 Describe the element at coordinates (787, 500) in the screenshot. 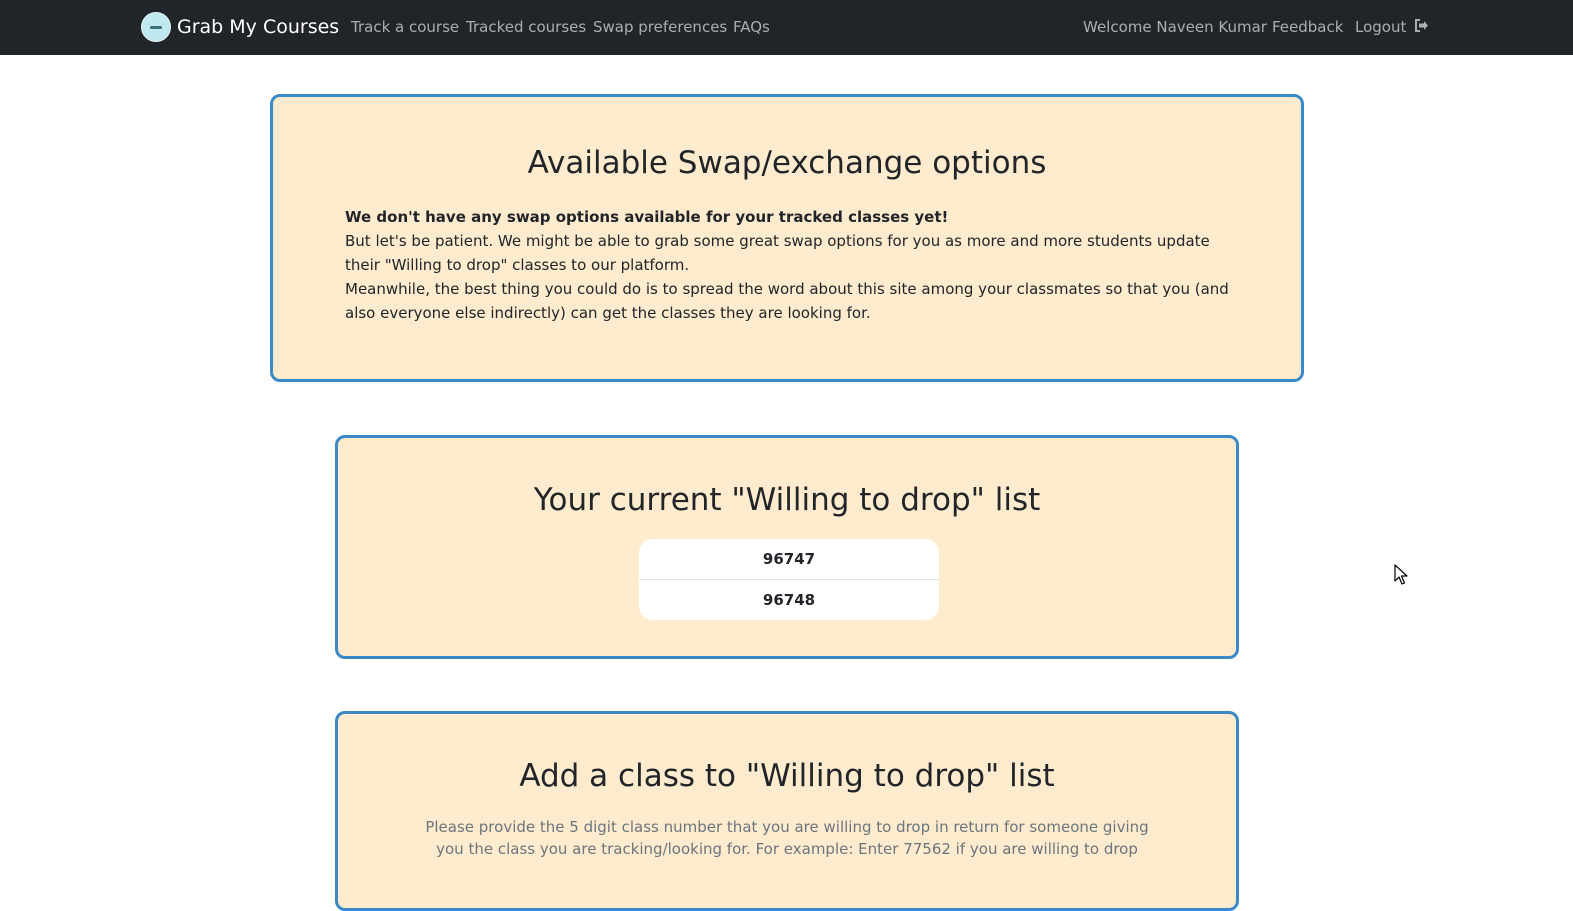

I see `willing-to-drop-title: Your current "Willing to drop" list` at that location.